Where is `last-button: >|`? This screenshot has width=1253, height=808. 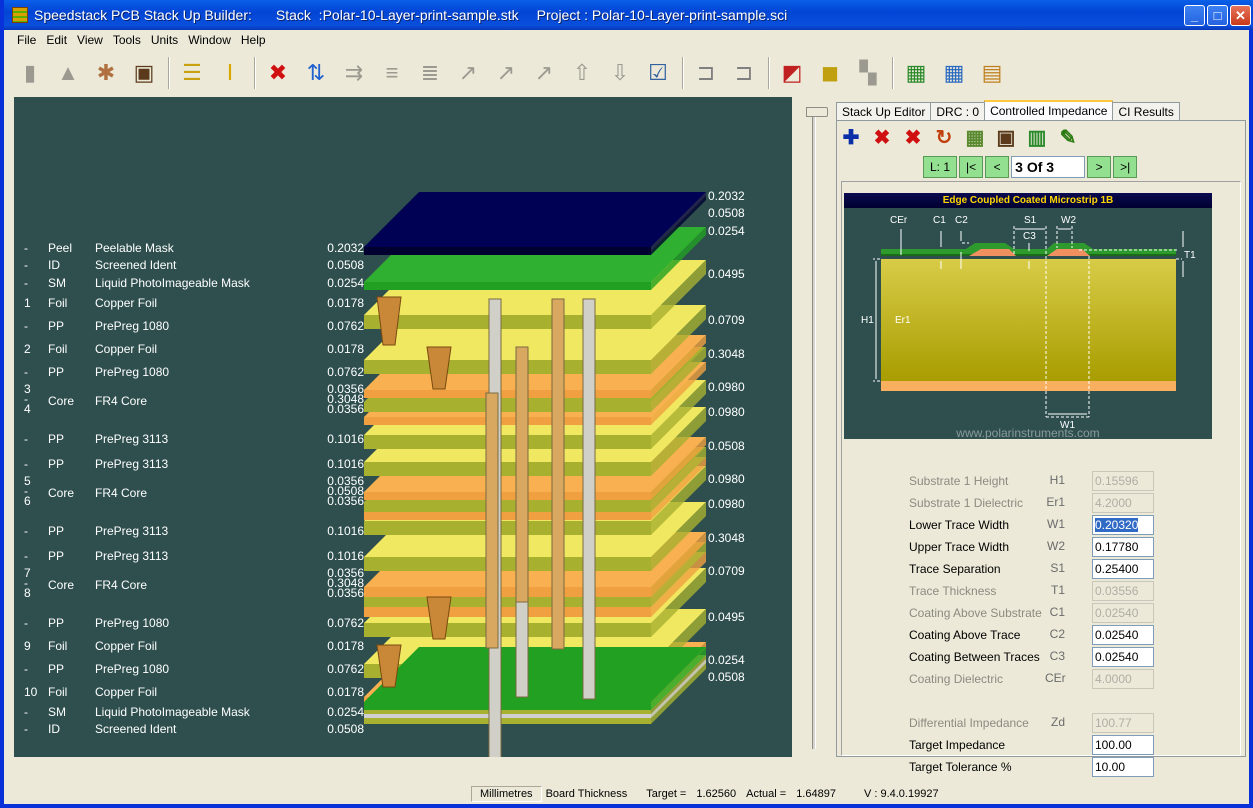
last-button: >| is located at coordinates (1125, 167).